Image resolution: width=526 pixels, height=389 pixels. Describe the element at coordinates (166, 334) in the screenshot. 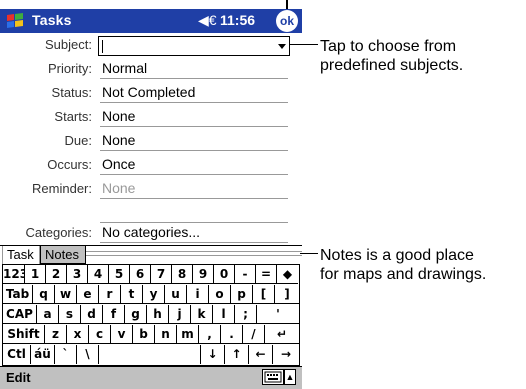

I see `key-n: n` at that location.